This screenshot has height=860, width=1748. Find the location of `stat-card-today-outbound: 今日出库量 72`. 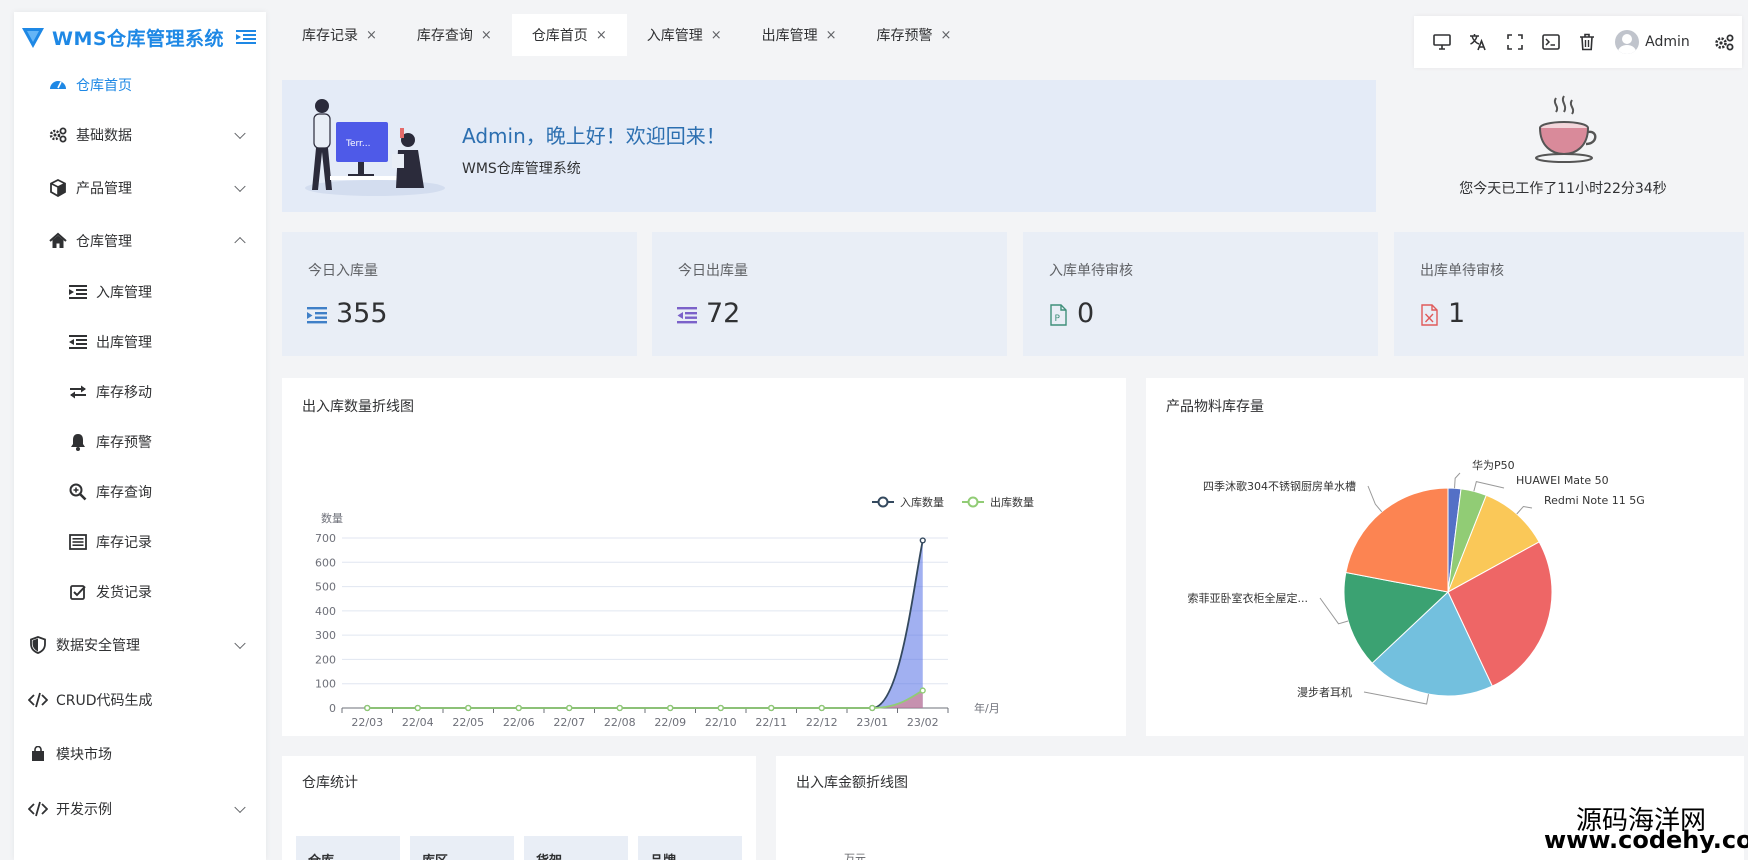

stat-card-today-outbound: 今日出库量 72 is located at coordinates (829, 294).